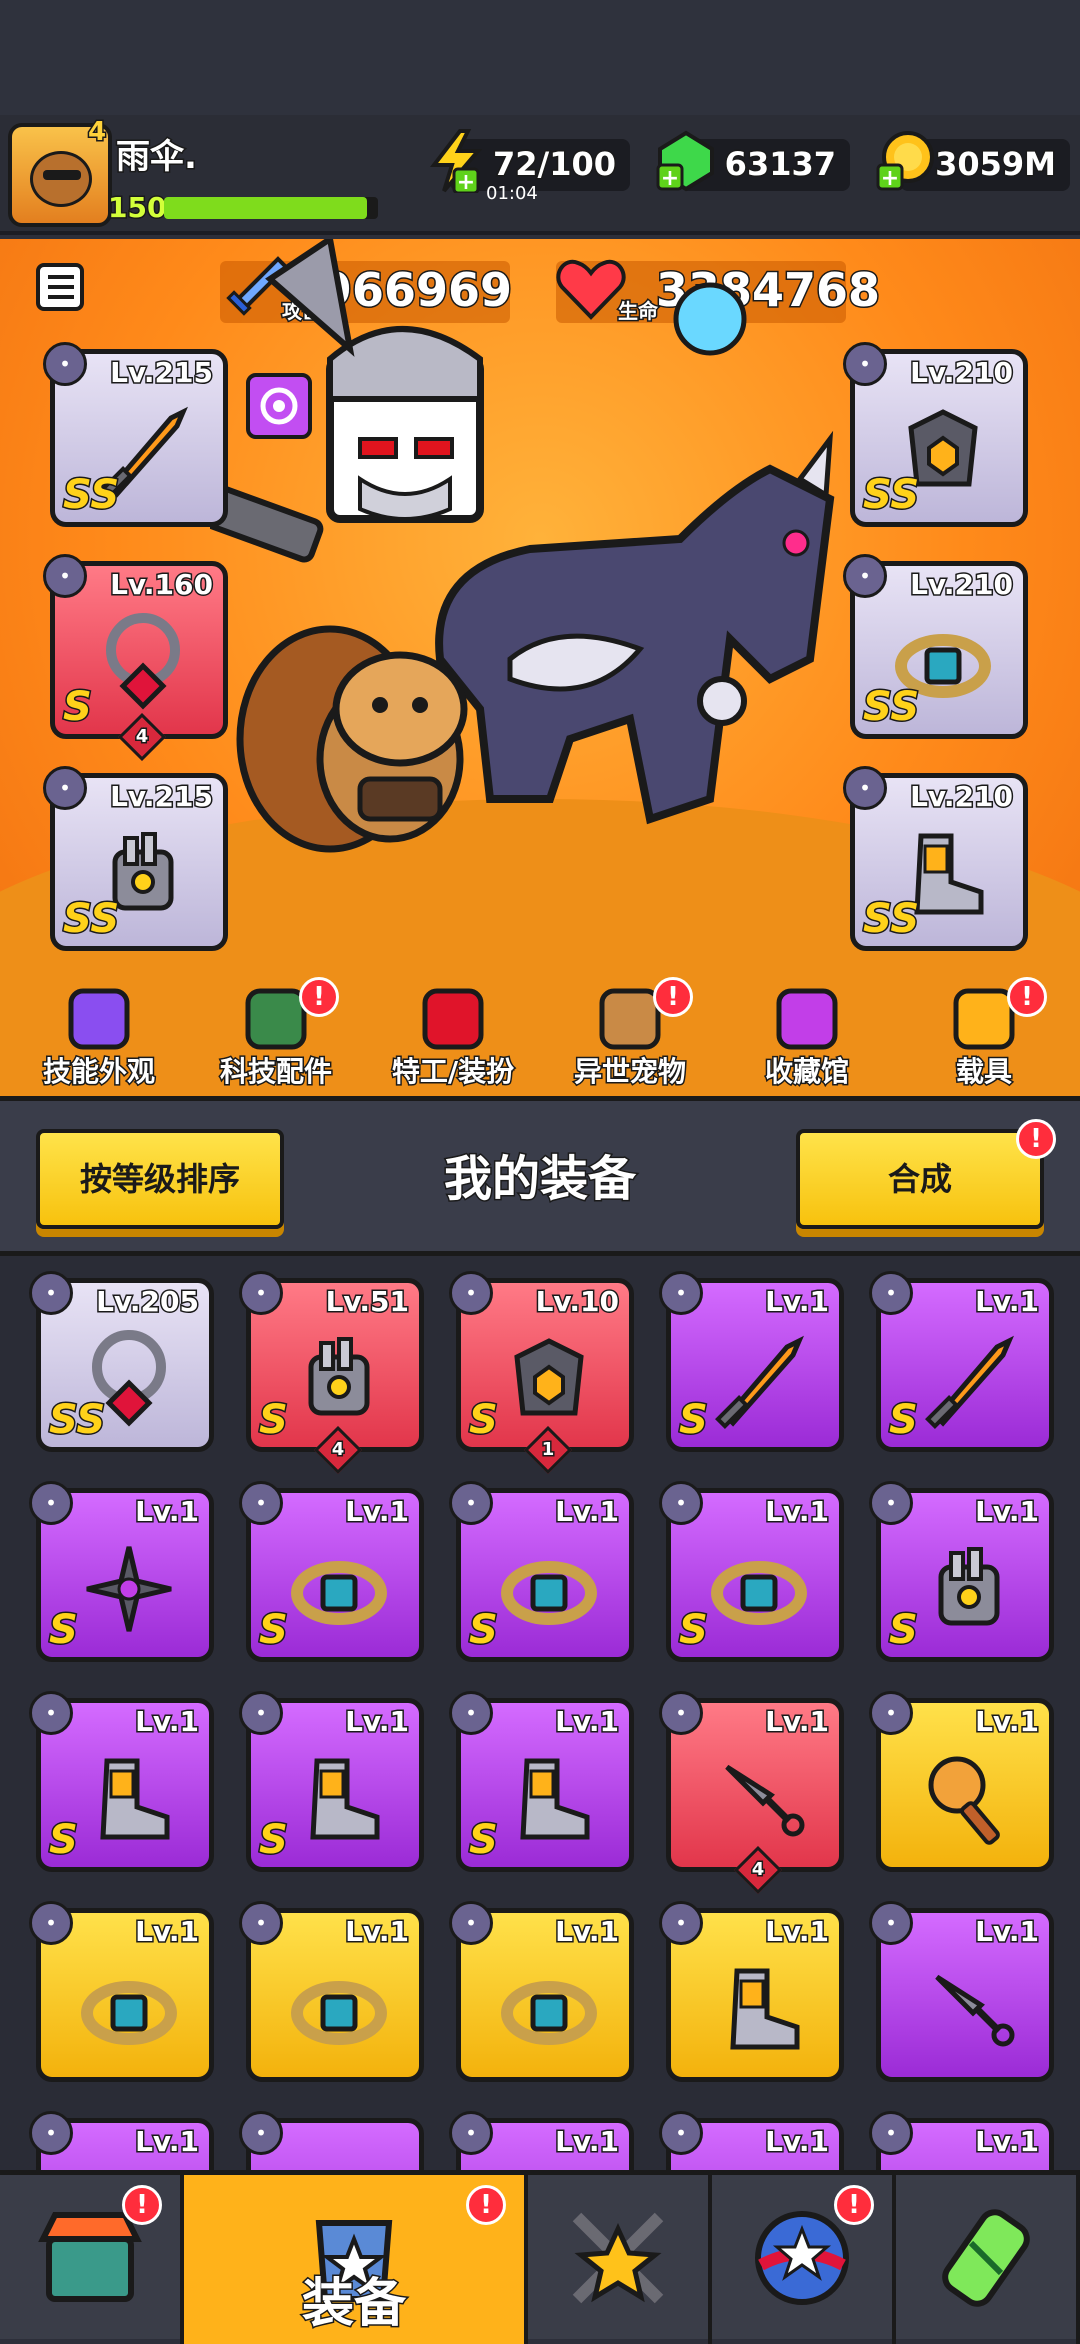 This screenshot has height=2344, width=1080. What do you see at coordinates (135, 434) in the screenshot?
I see `equipped-slot-left-1: • Lv.215 SS` at bounding box center [135, 434].